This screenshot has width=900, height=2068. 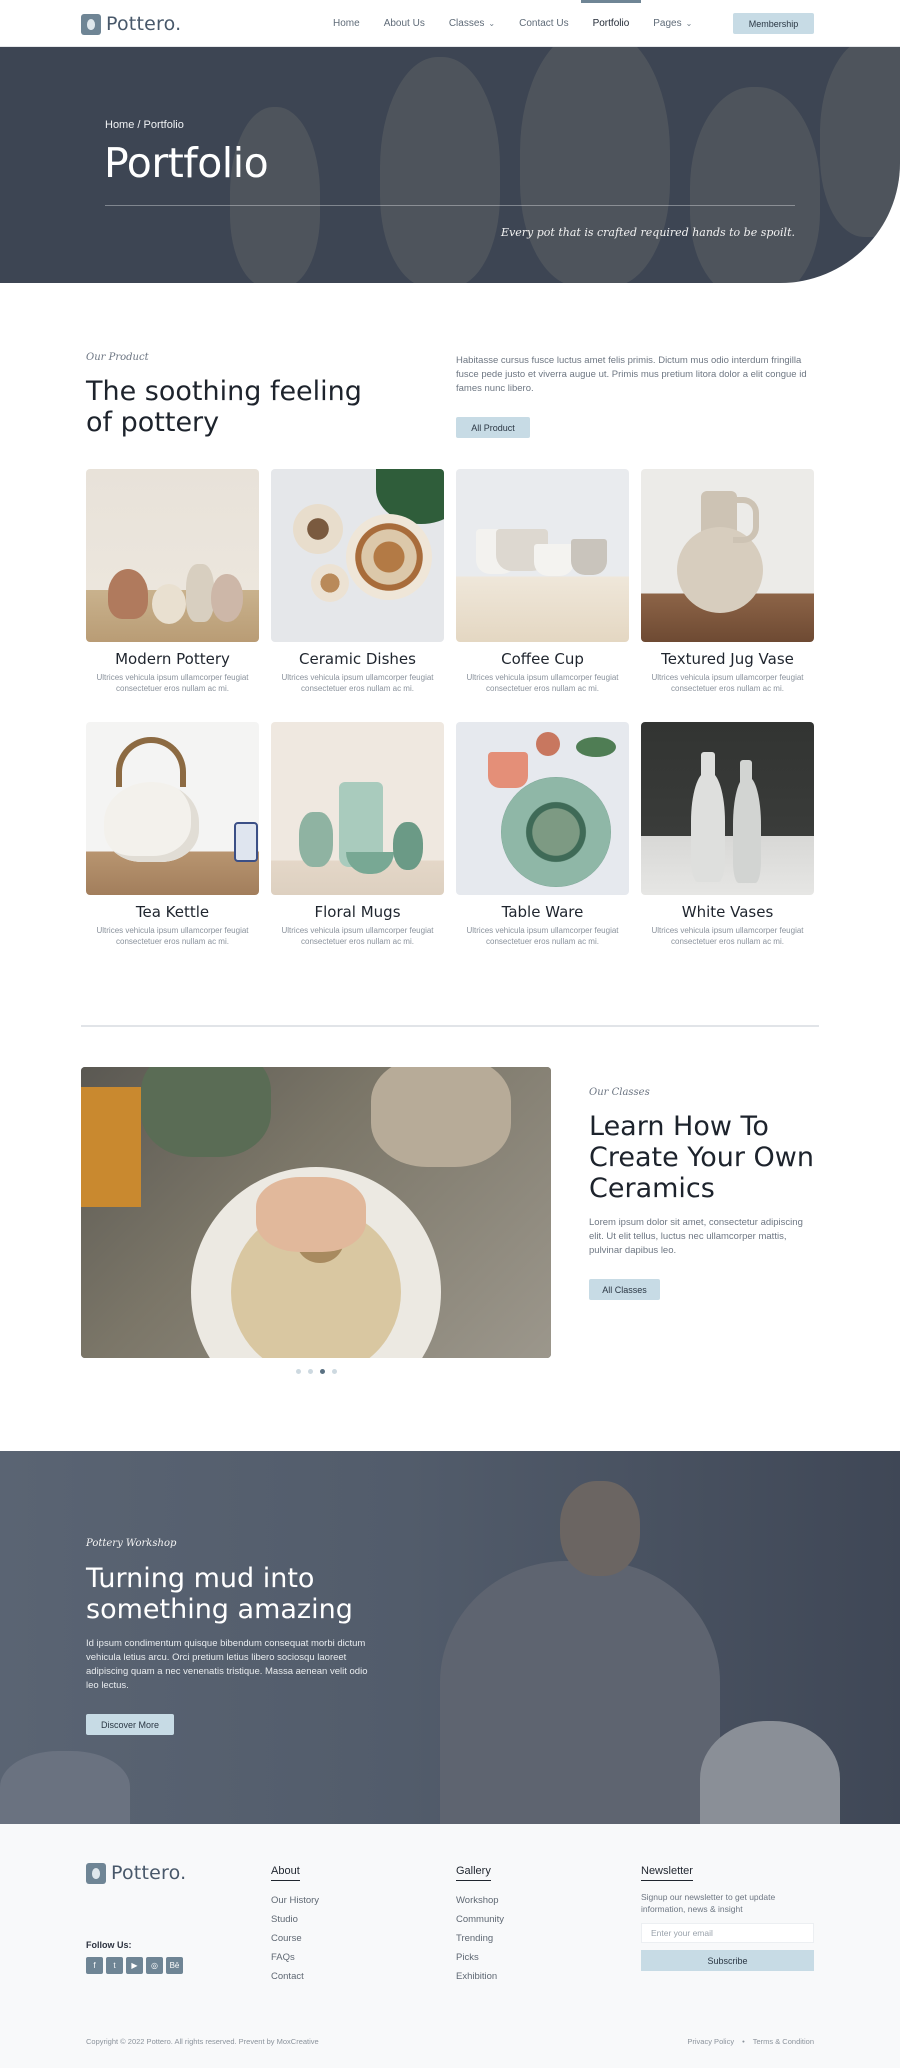 I want to click on footer-link: Studio, so click(x=295, y=1919).